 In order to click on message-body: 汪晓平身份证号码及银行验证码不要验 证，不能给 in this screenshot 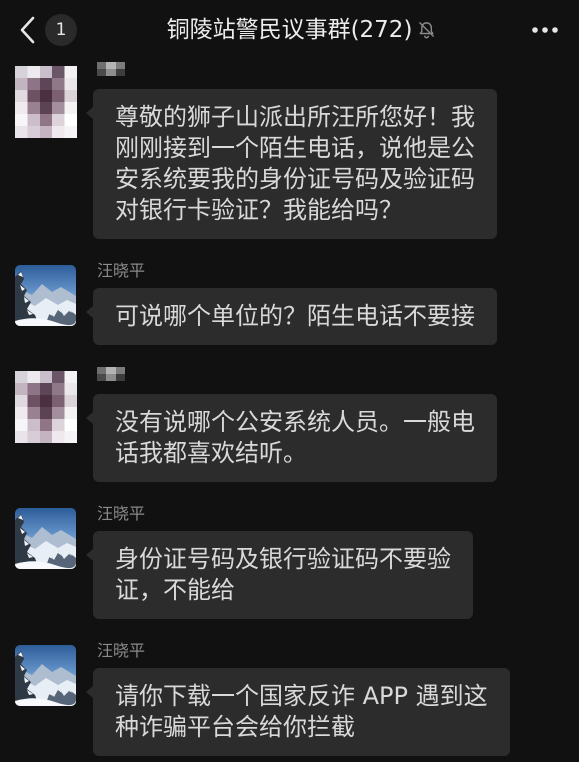, I will do `click(279, 561)`.